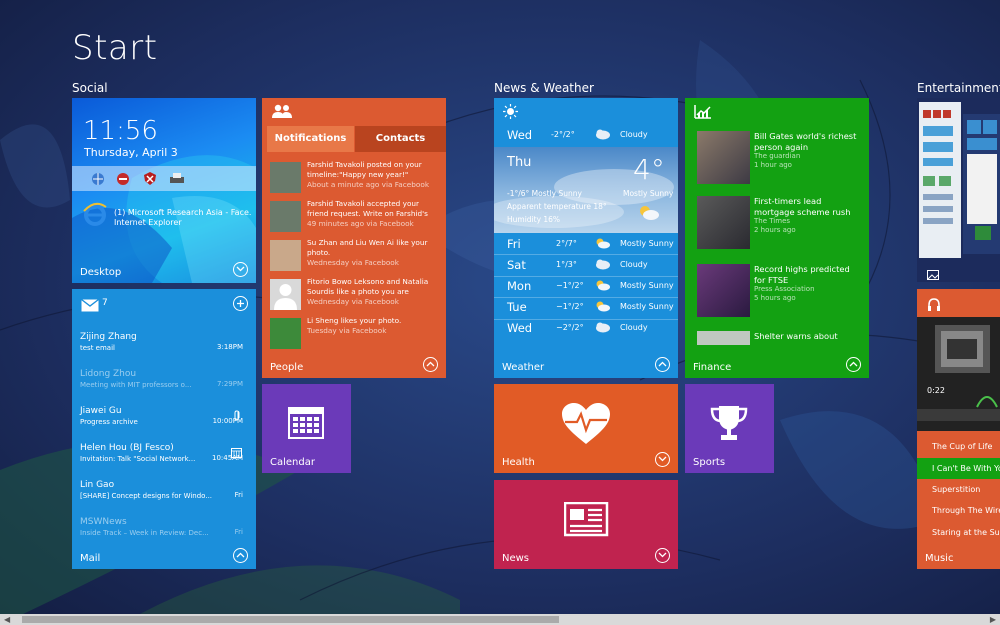 The height and width of the screenshot is (625, 1000). Describe the element at coordinates (7, 619) in the screenshot. I see `scroll-left-arrow-icon: ◀` at that location.